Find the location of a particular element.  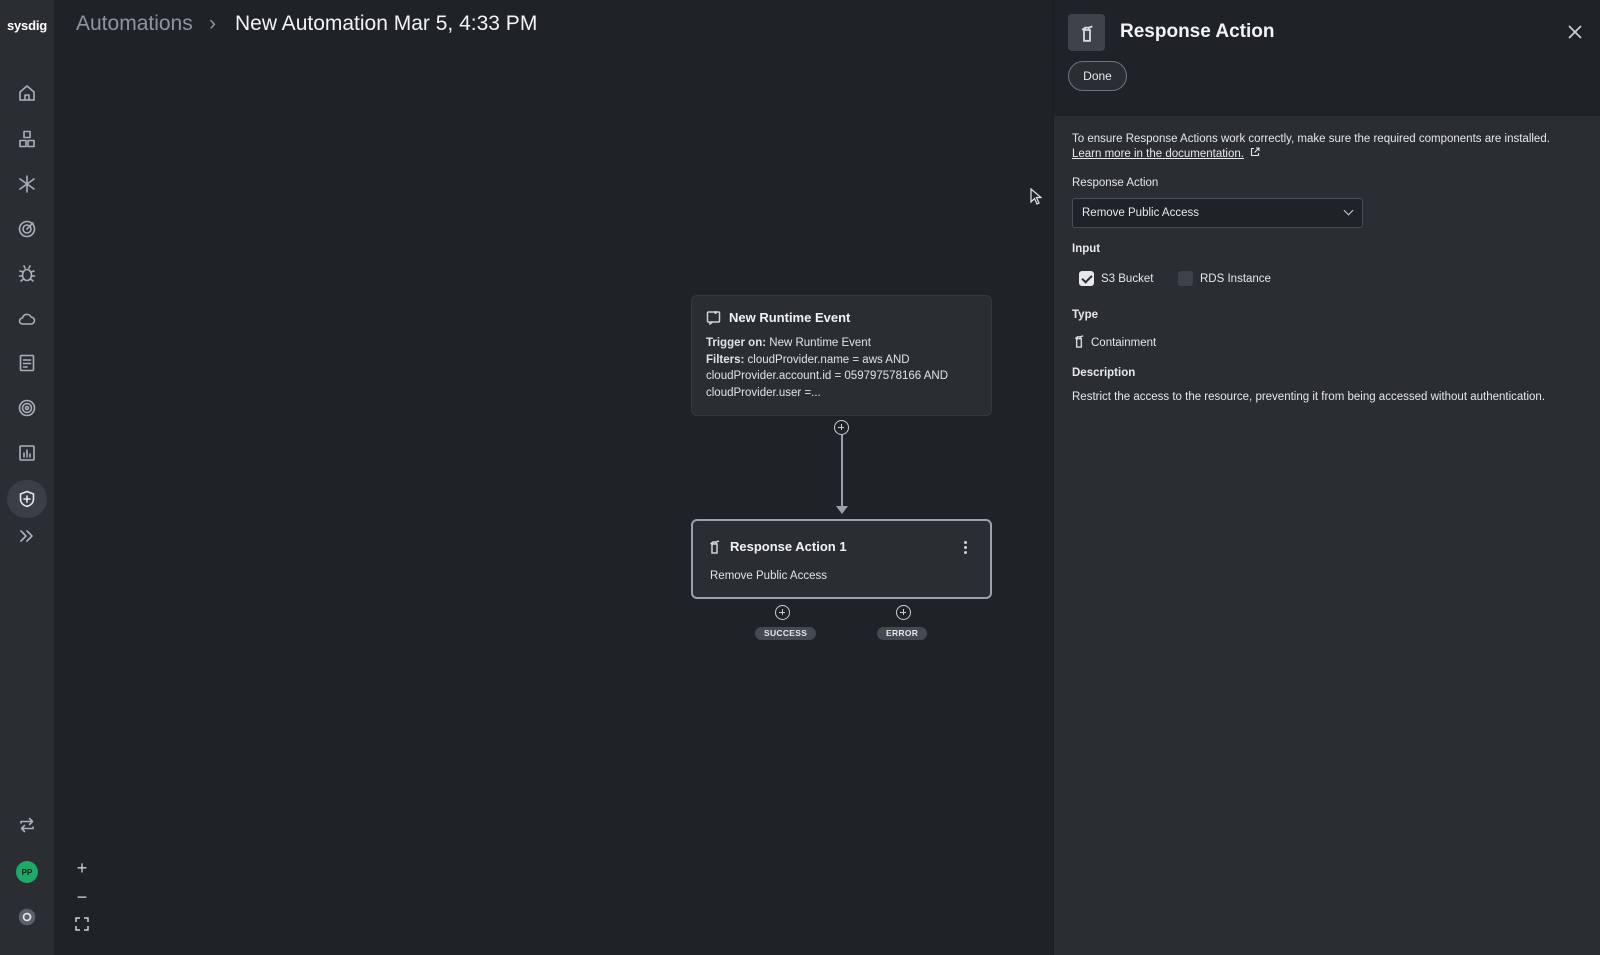

switch-icon is located at coordinates (27, 825).